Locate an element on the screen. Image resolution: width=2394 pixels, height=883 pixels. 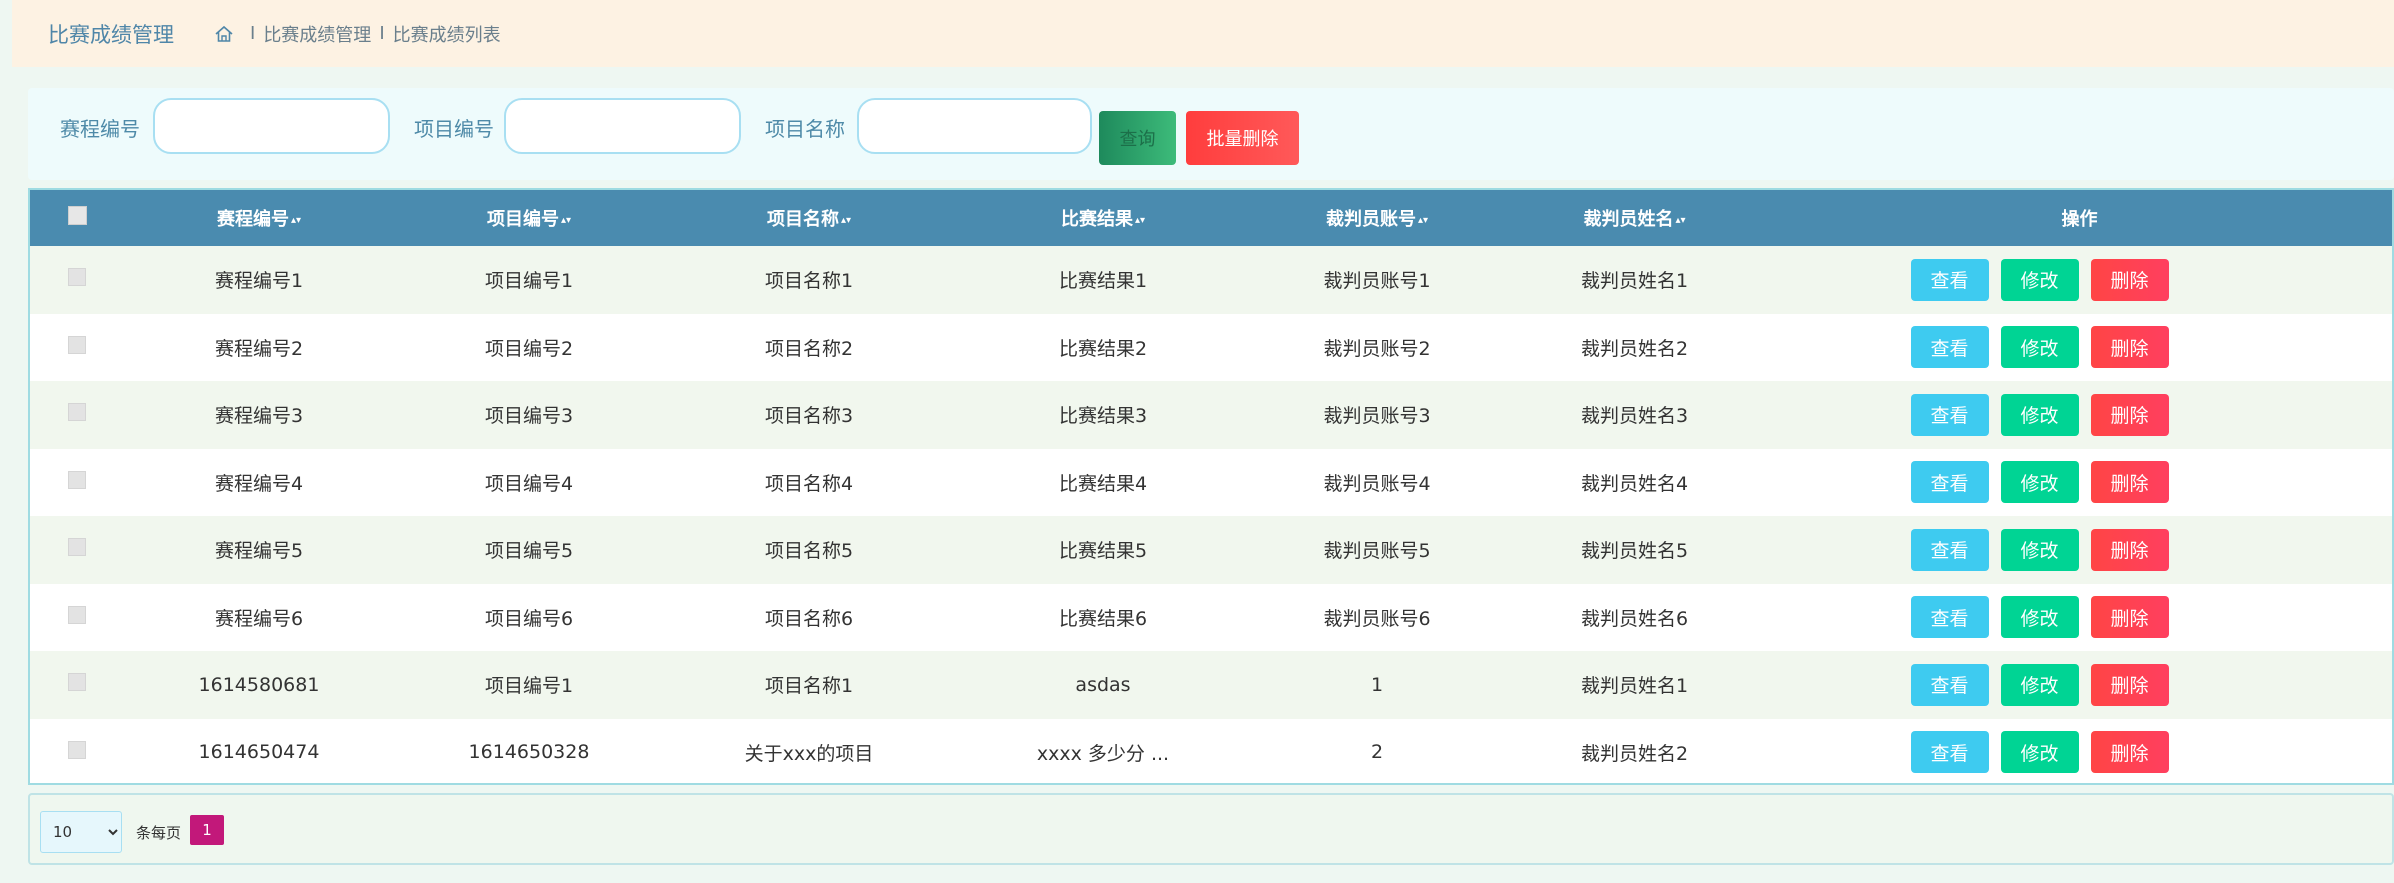
cell-referee-name: 裁判员姓名5 is located at coordinates (1634, 551).